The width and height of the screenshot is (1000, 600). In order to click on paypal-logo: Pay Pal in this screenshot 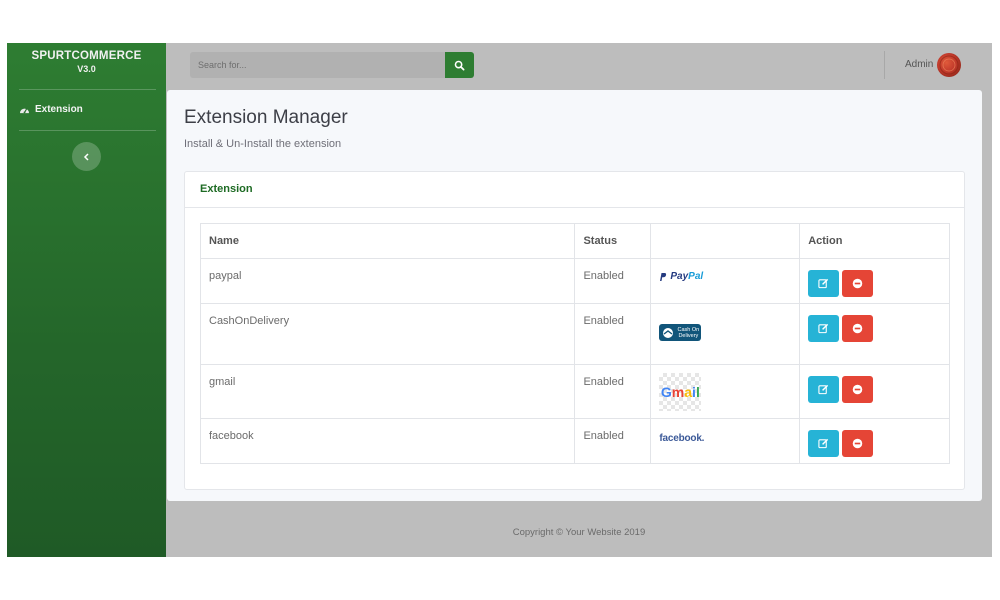, I will do `click(729, 276)`.